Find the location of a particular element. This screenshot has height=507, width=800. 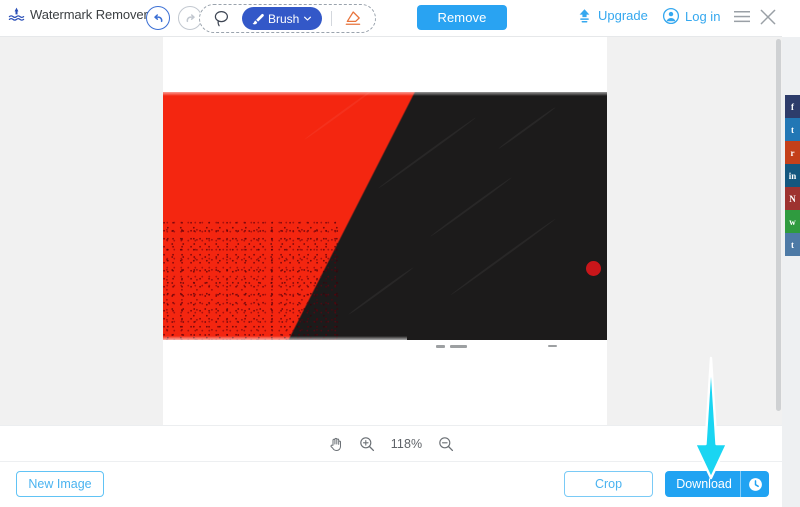

social-share-whatsapp: w is located at coordinates (792, 221).